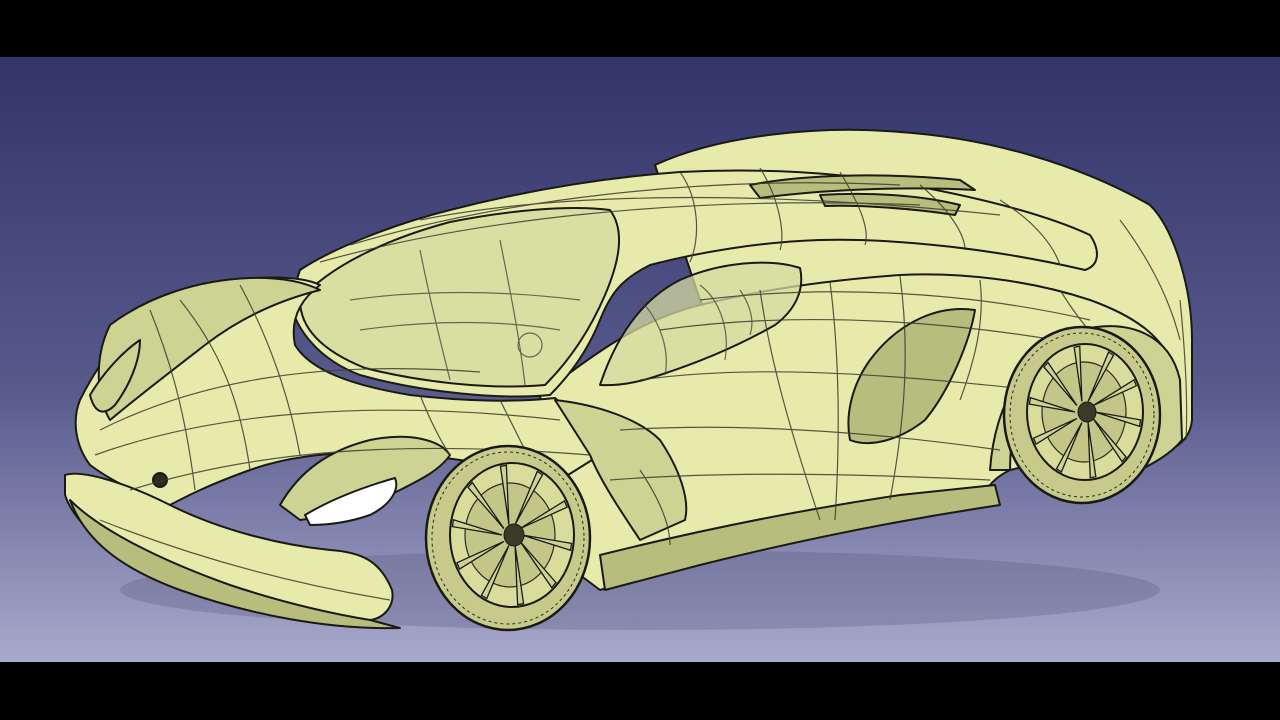 The image size is (1280, 720). I want to click on front-hub, so click(514, 535).